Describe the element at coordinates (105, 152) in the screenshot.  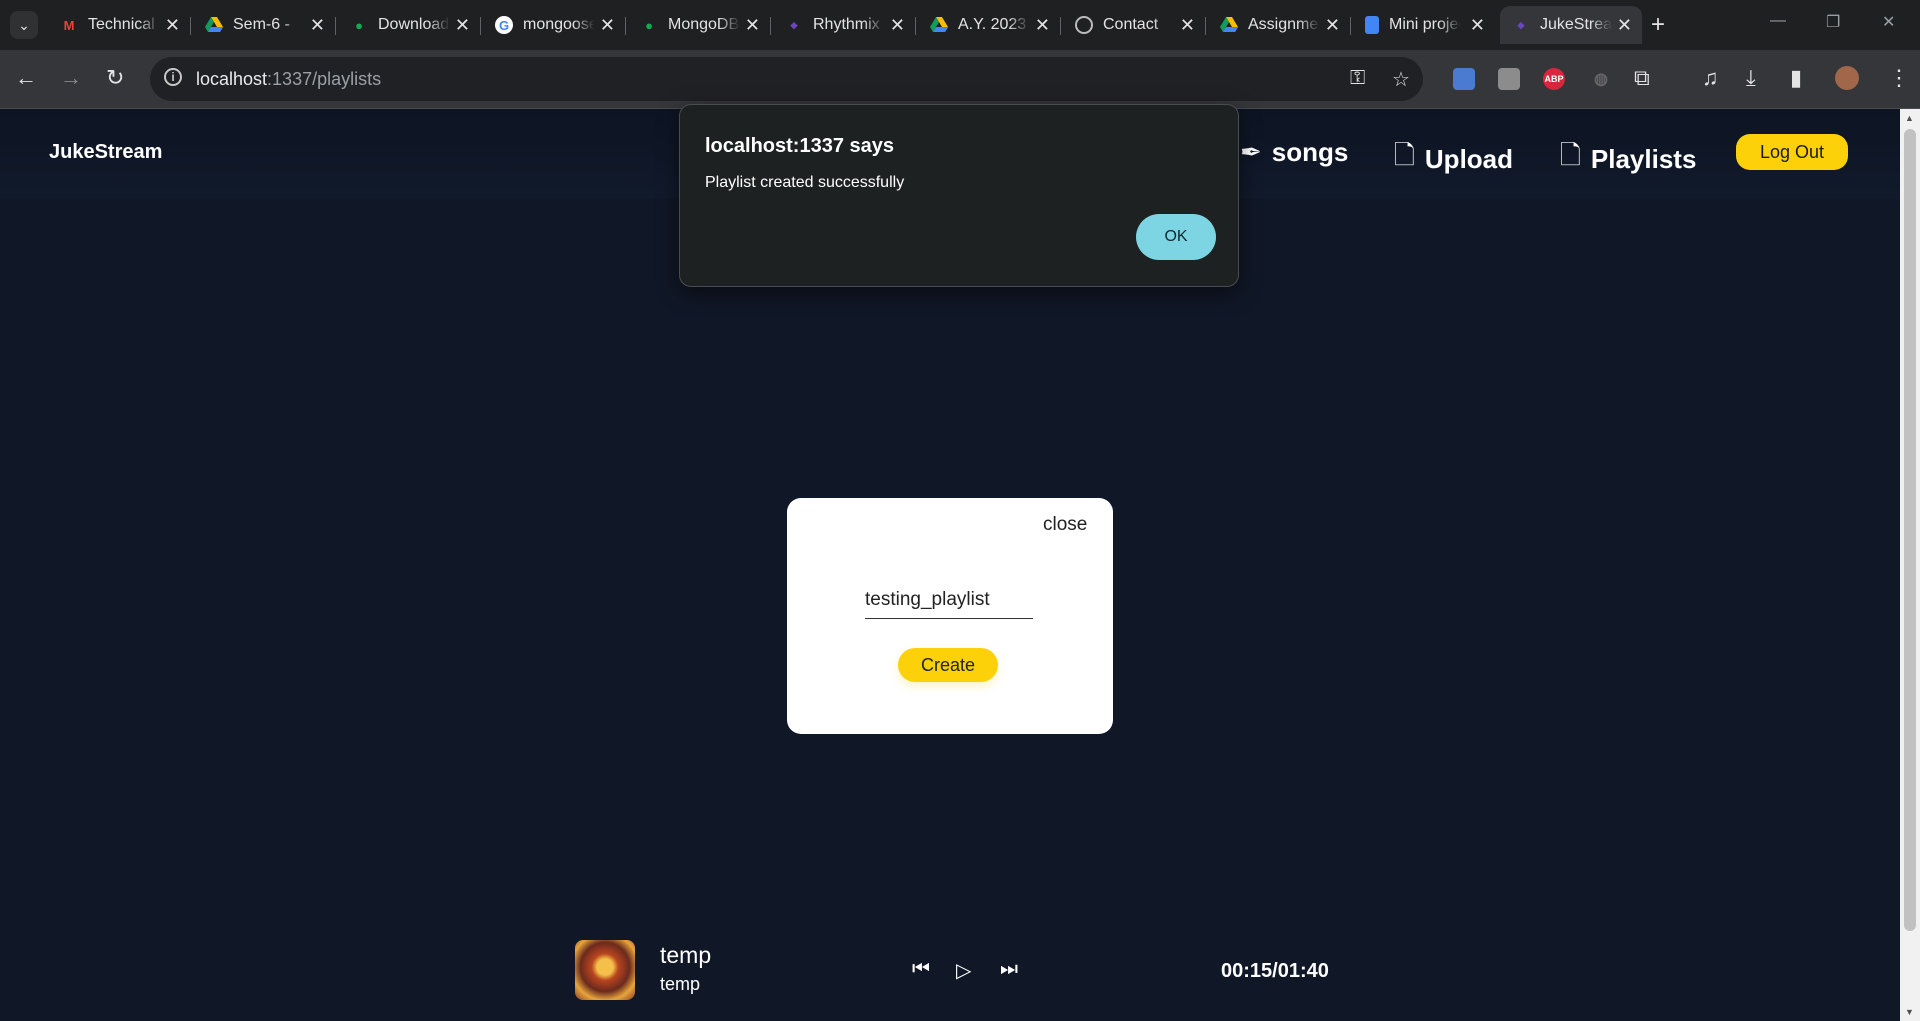
I see `brand-logo: JukeStream` at that location.